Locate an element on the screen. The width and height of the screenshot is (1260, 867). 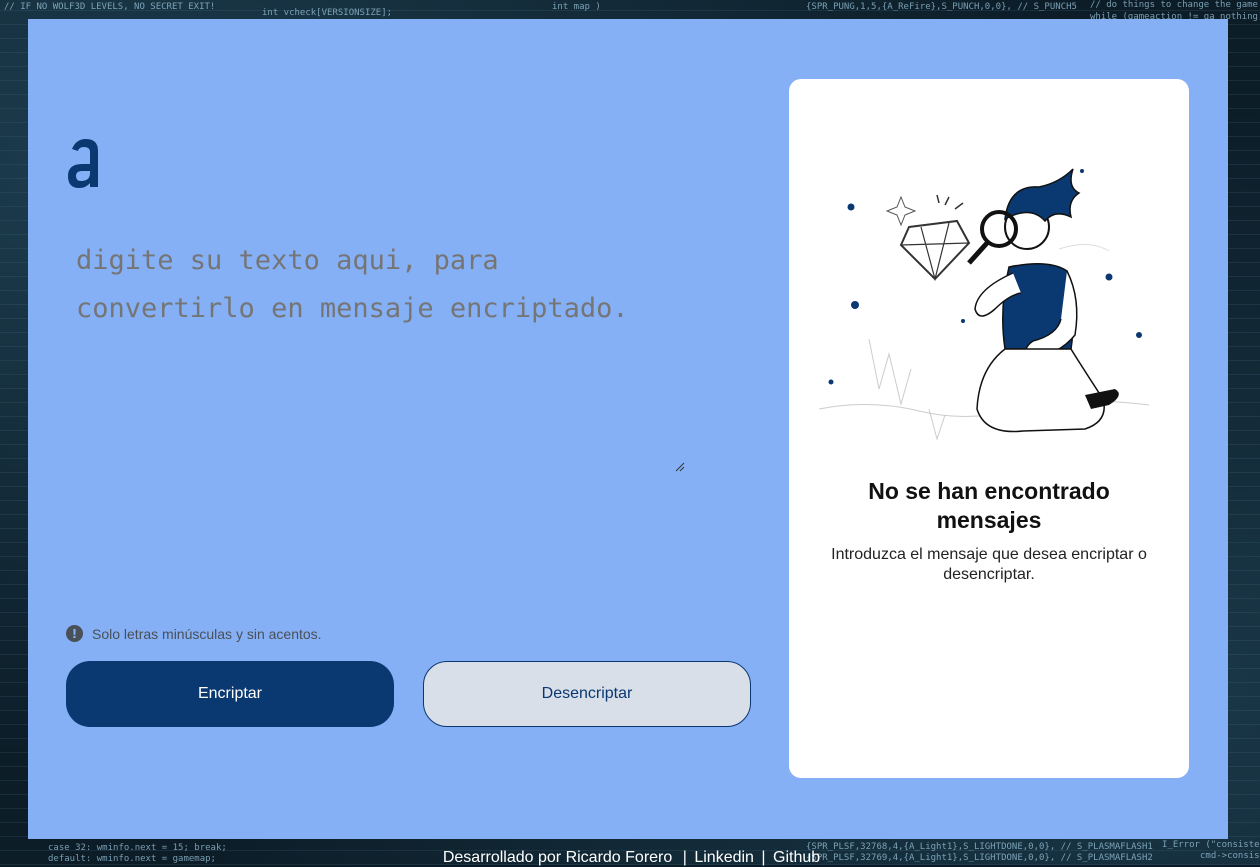
message-input is located at coordinates (376, 355).